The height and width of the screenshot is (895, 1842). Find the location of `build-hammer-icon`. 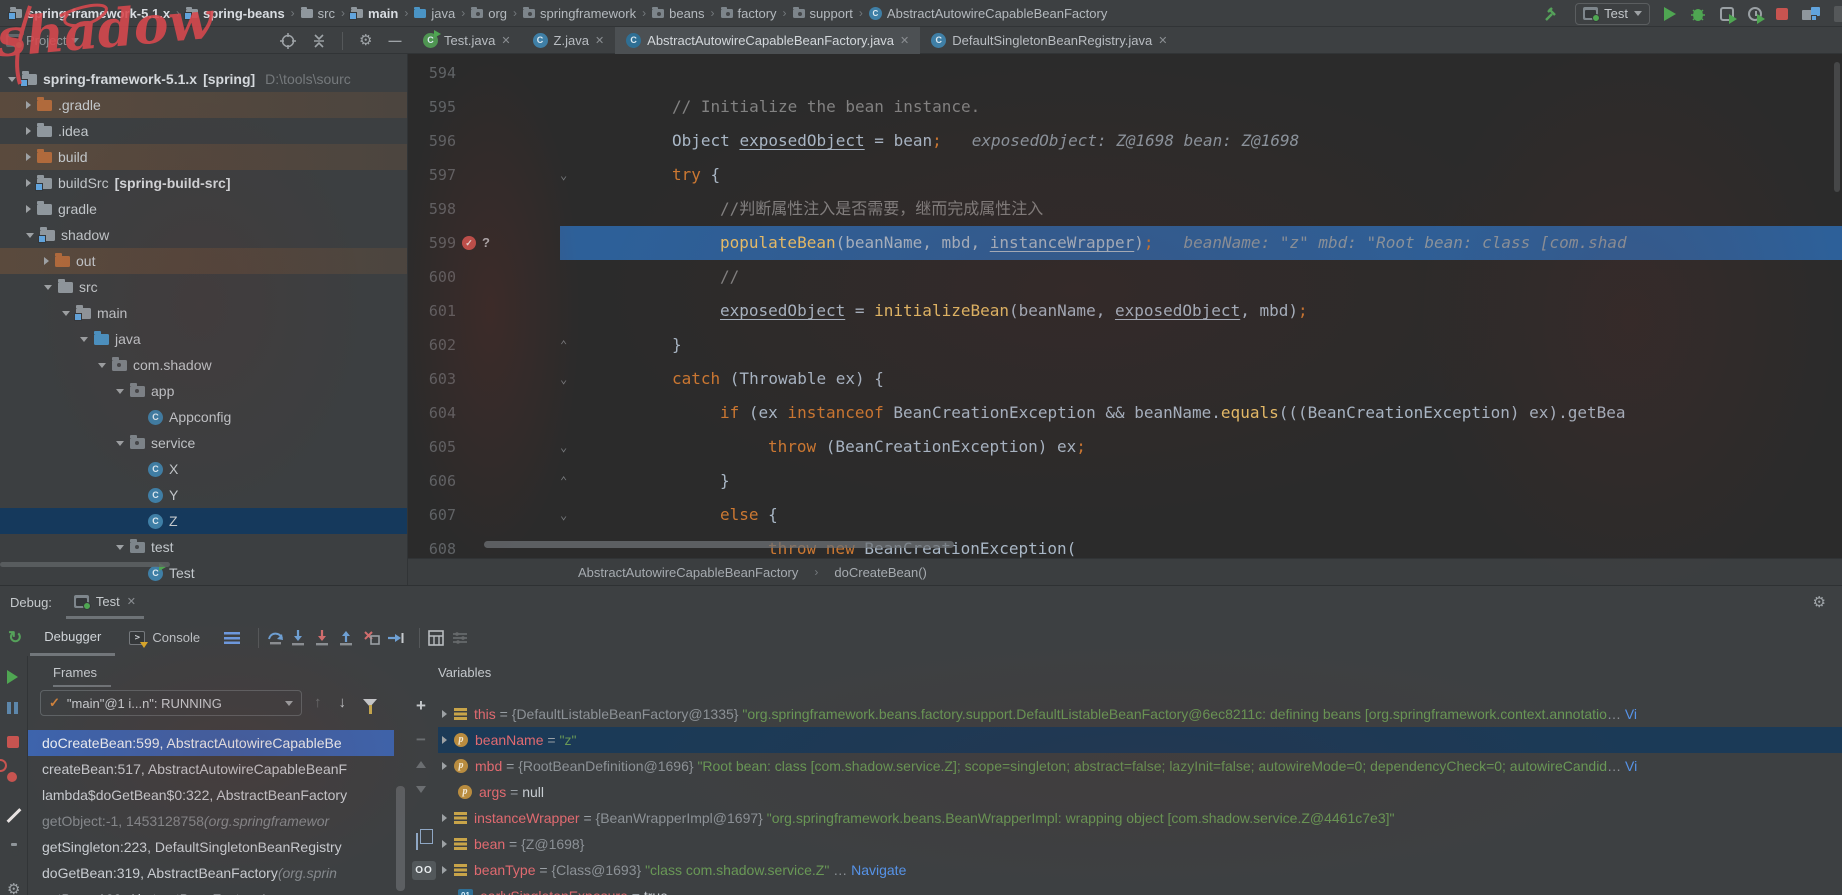

build-hammer-icon is located at coordinates (1552, 14).